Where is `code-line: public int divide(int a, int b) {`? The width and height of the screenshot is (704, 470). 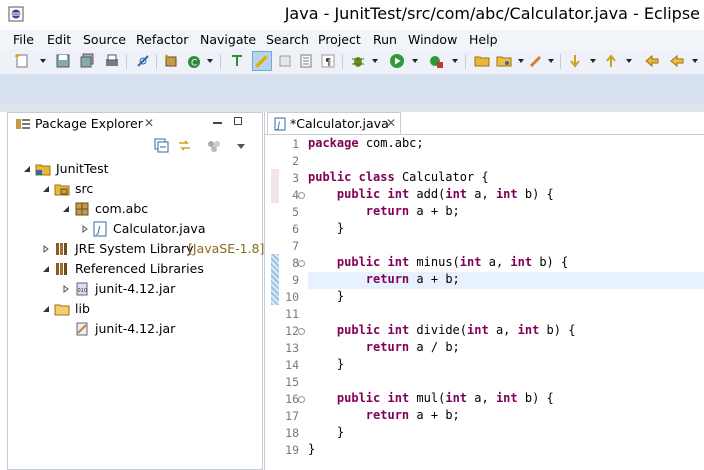 code-line: public int divide(int a, int b) { is located at coordinates (442, 331).